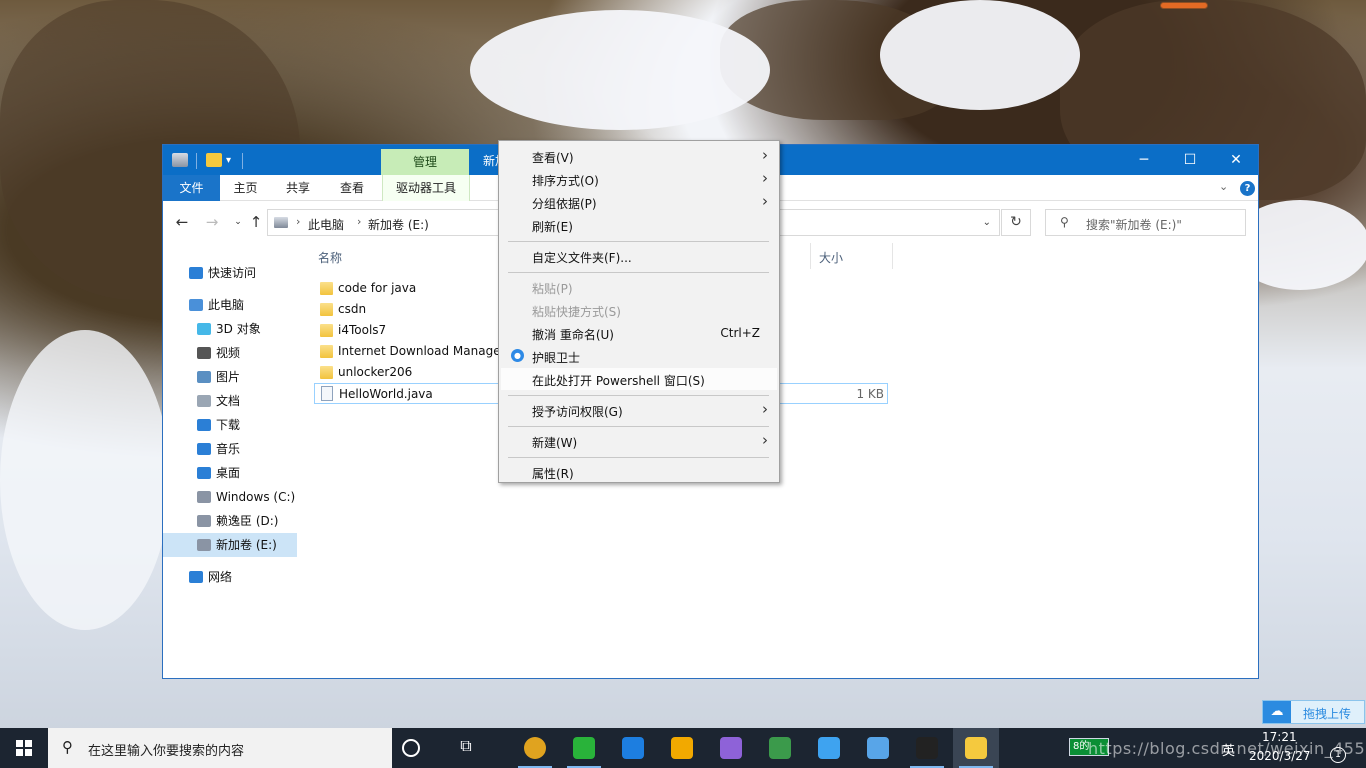 The width and height of the screenshot is (1366, 768). What do you see at coordinates (466, 750) in the screenshot?
I see `task-view-icon: ⧉` at bounding box center [466, 750].